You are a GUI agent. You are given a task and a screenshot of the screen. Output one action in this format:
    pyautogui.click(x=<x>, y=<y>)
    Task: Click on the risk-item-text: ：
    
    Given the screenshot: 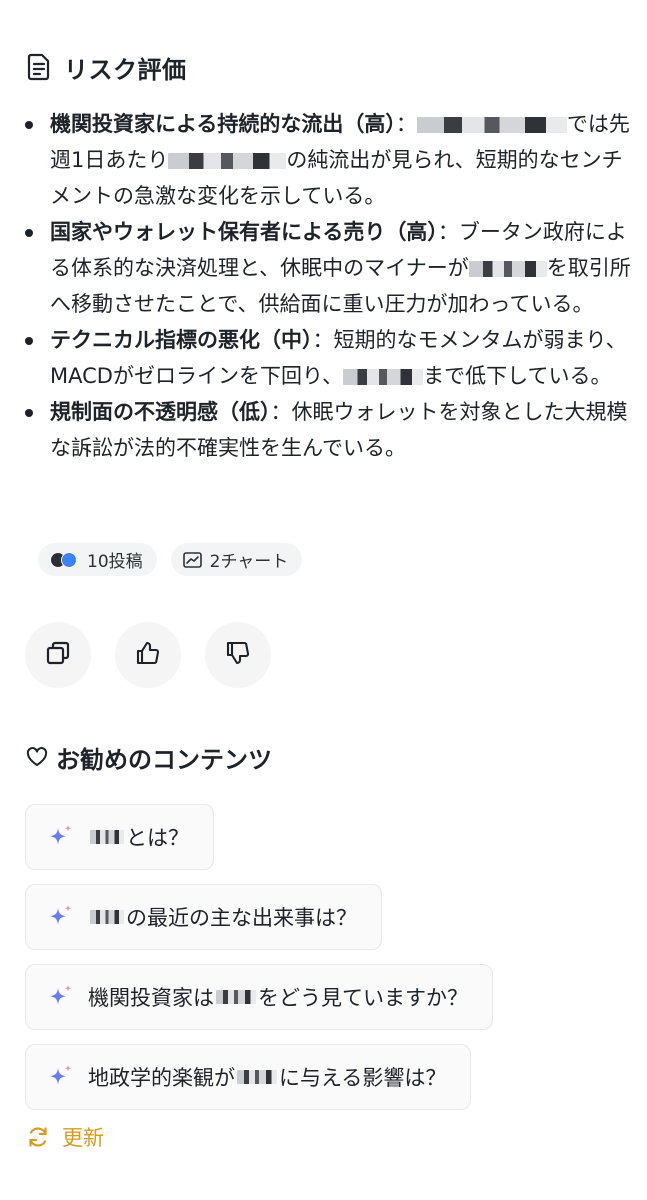 What is the action you would take?
    pyautogui.click(x=406, y=124)
    